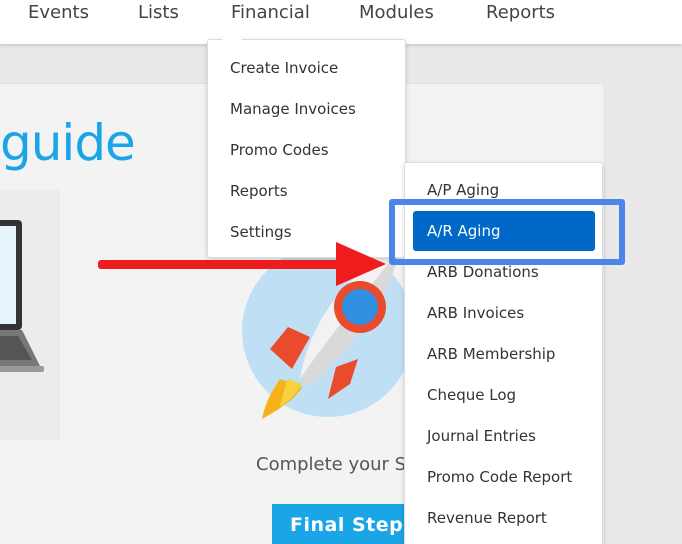  What do you see at coordinates (58, 12) in the screenshot?
I see `nav-events: Events` at bounding box center [58, 12].